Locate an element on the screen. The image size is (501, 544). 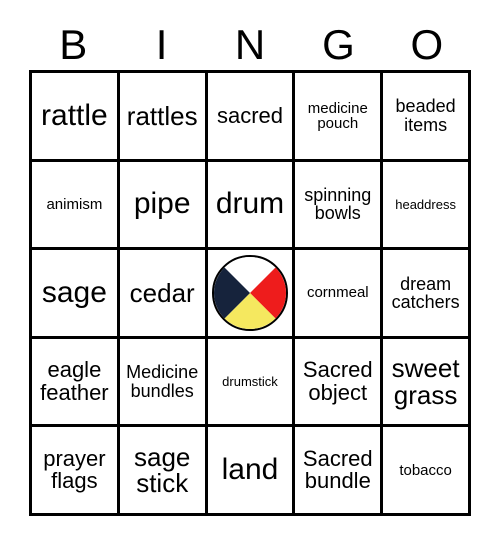
bingo-cell-label: headdress is located at coordinates (425, 204).